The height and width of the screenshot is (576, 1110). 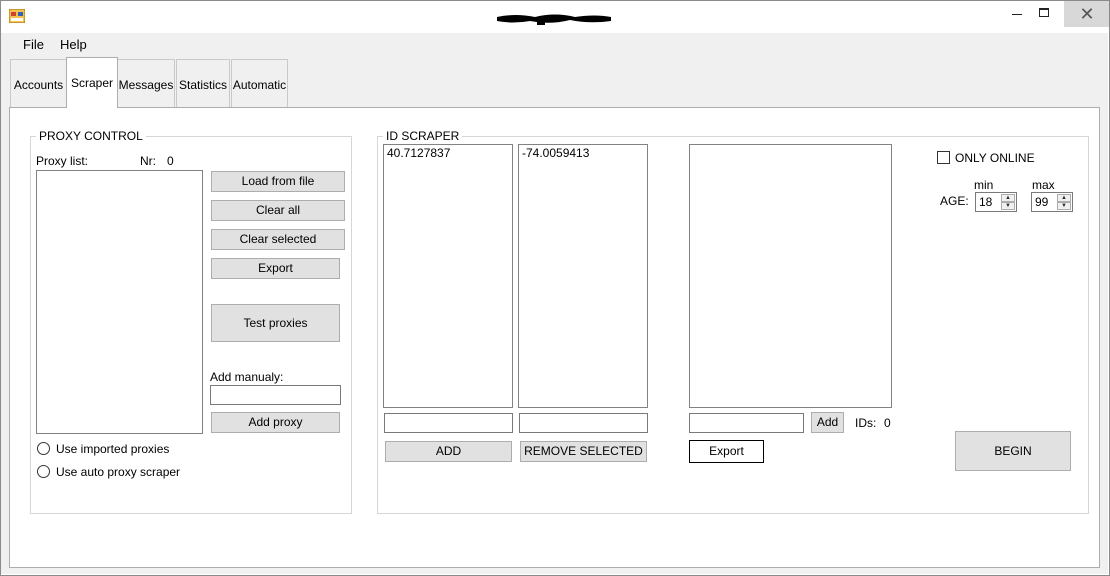 I want to click on age-max-spinner: 99 ▲ ▼, so click(x=1052, y=202).